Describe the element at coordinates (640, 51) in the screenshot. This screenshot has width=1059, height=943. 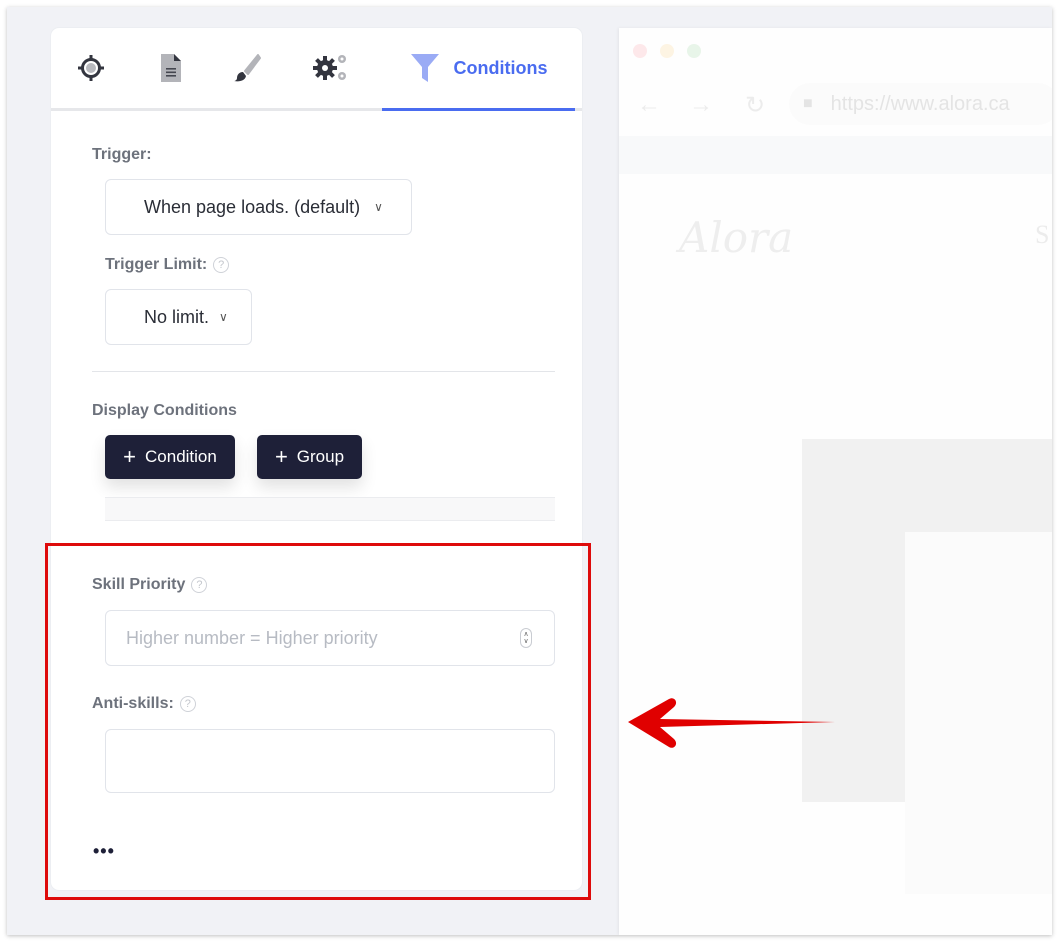
I see `close-window-dot` at that location.